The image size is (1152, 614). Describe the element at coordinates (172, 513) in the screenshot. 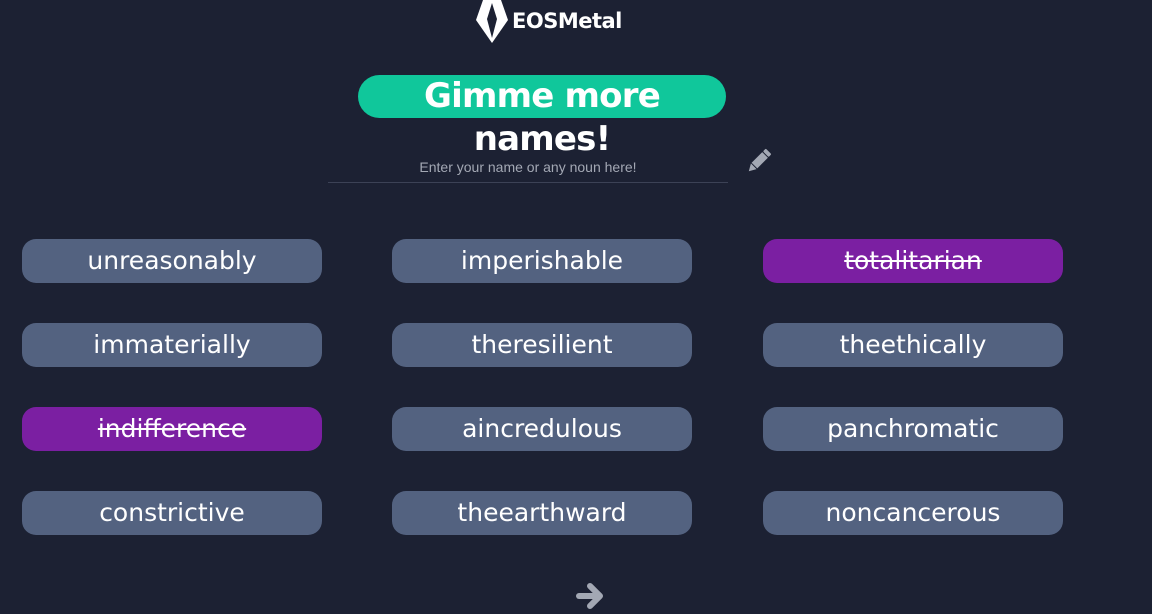

I see `name-pill: constrictive` at that location.